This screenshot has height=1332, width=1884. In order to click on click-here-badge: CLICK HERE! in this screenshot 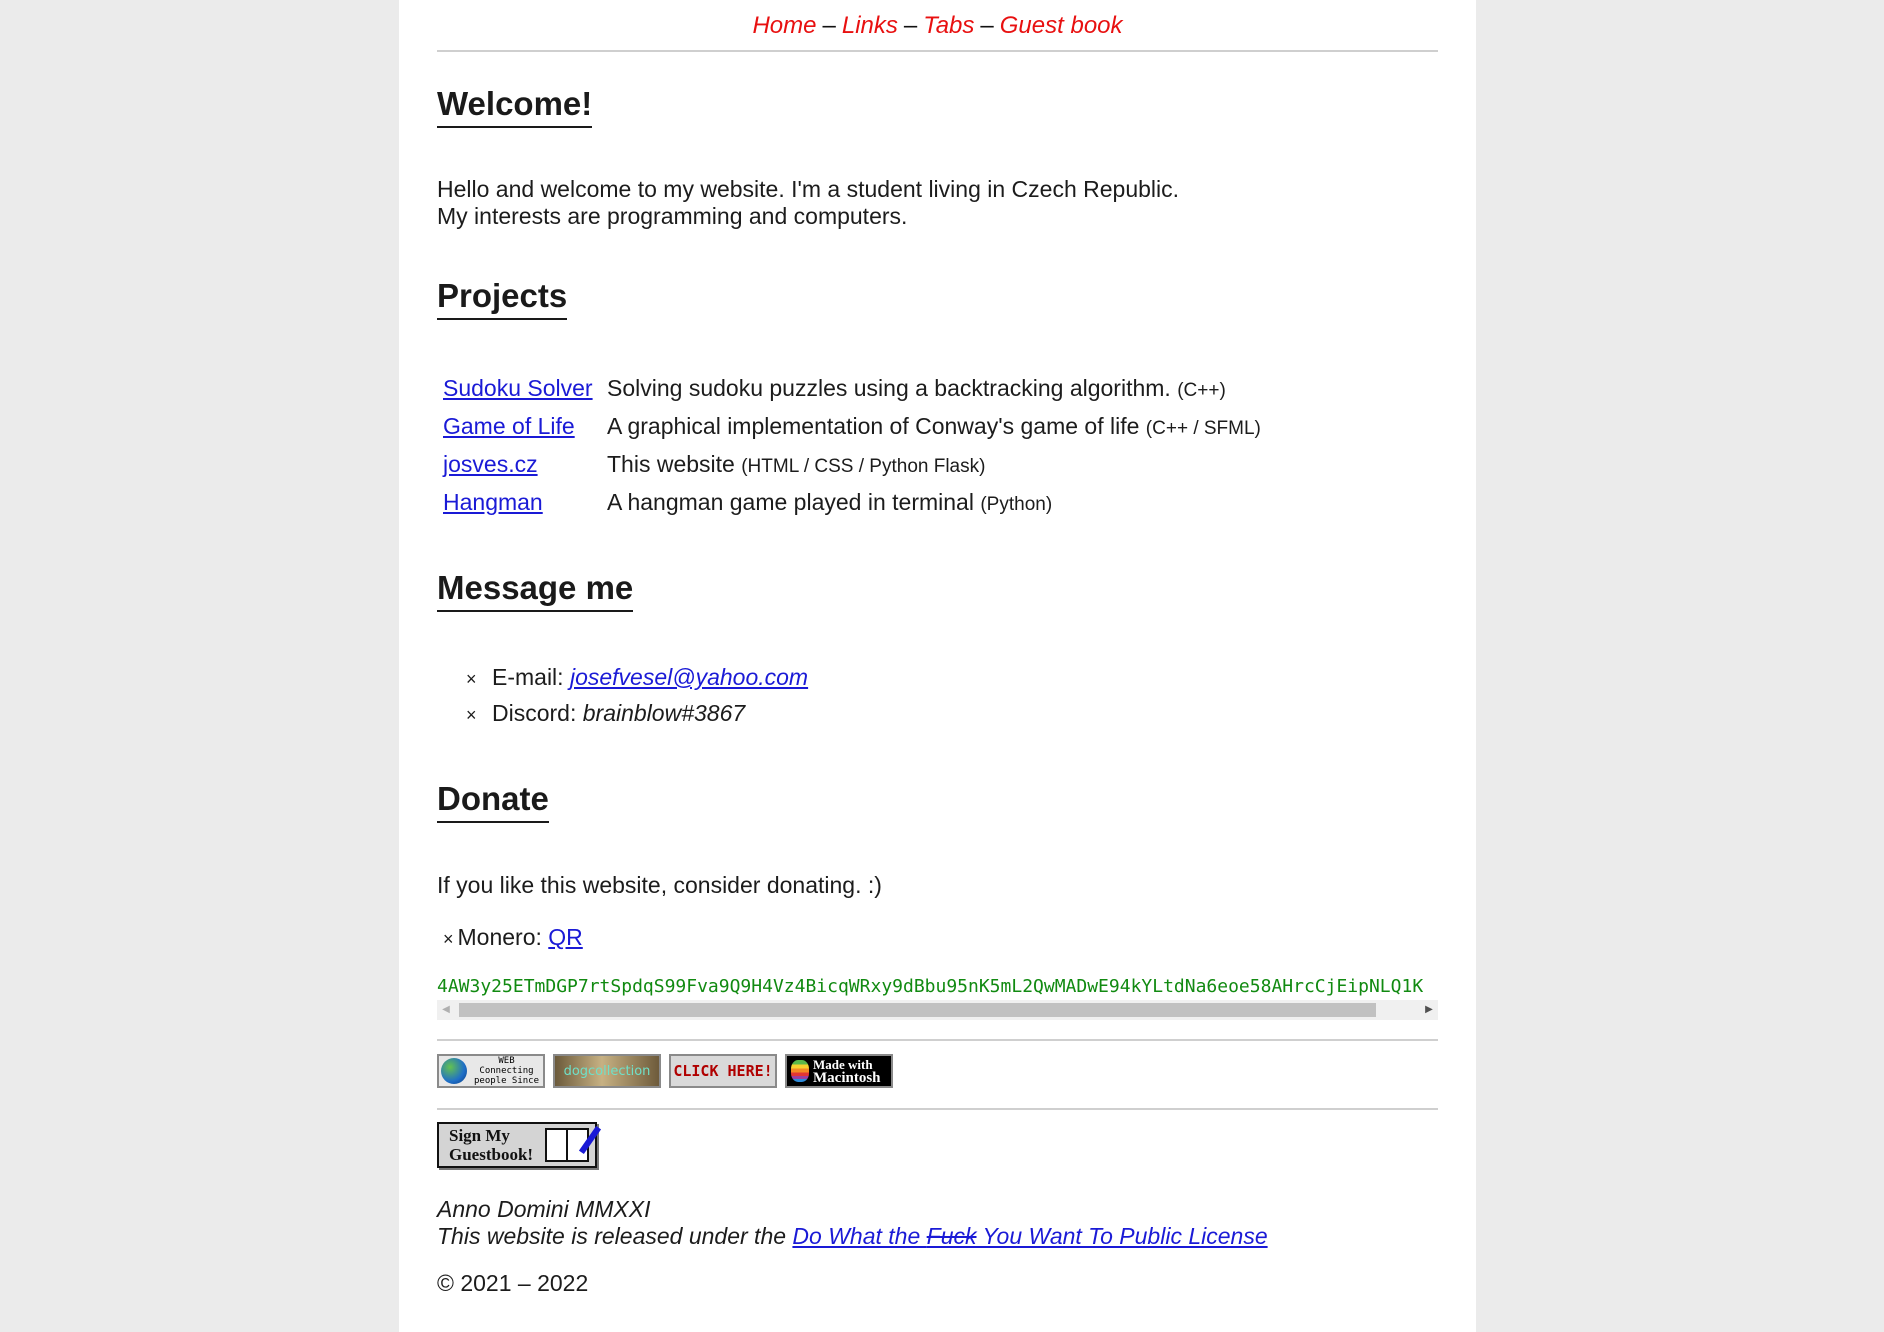, I will do `click(723, 1071)`.